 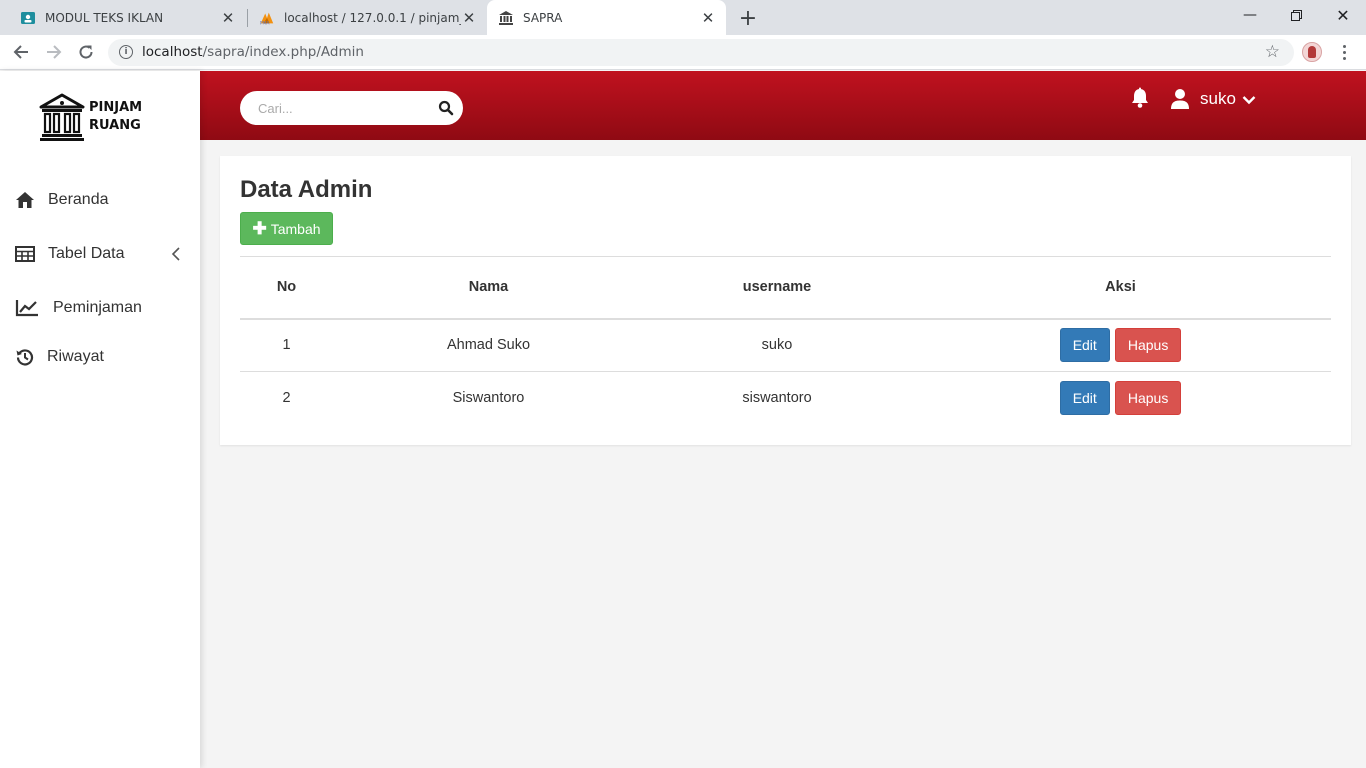 What do you see at coordinates (286, 398) in the screenshot?
I see `cell-no: 2` at bounding box center [286, 398].